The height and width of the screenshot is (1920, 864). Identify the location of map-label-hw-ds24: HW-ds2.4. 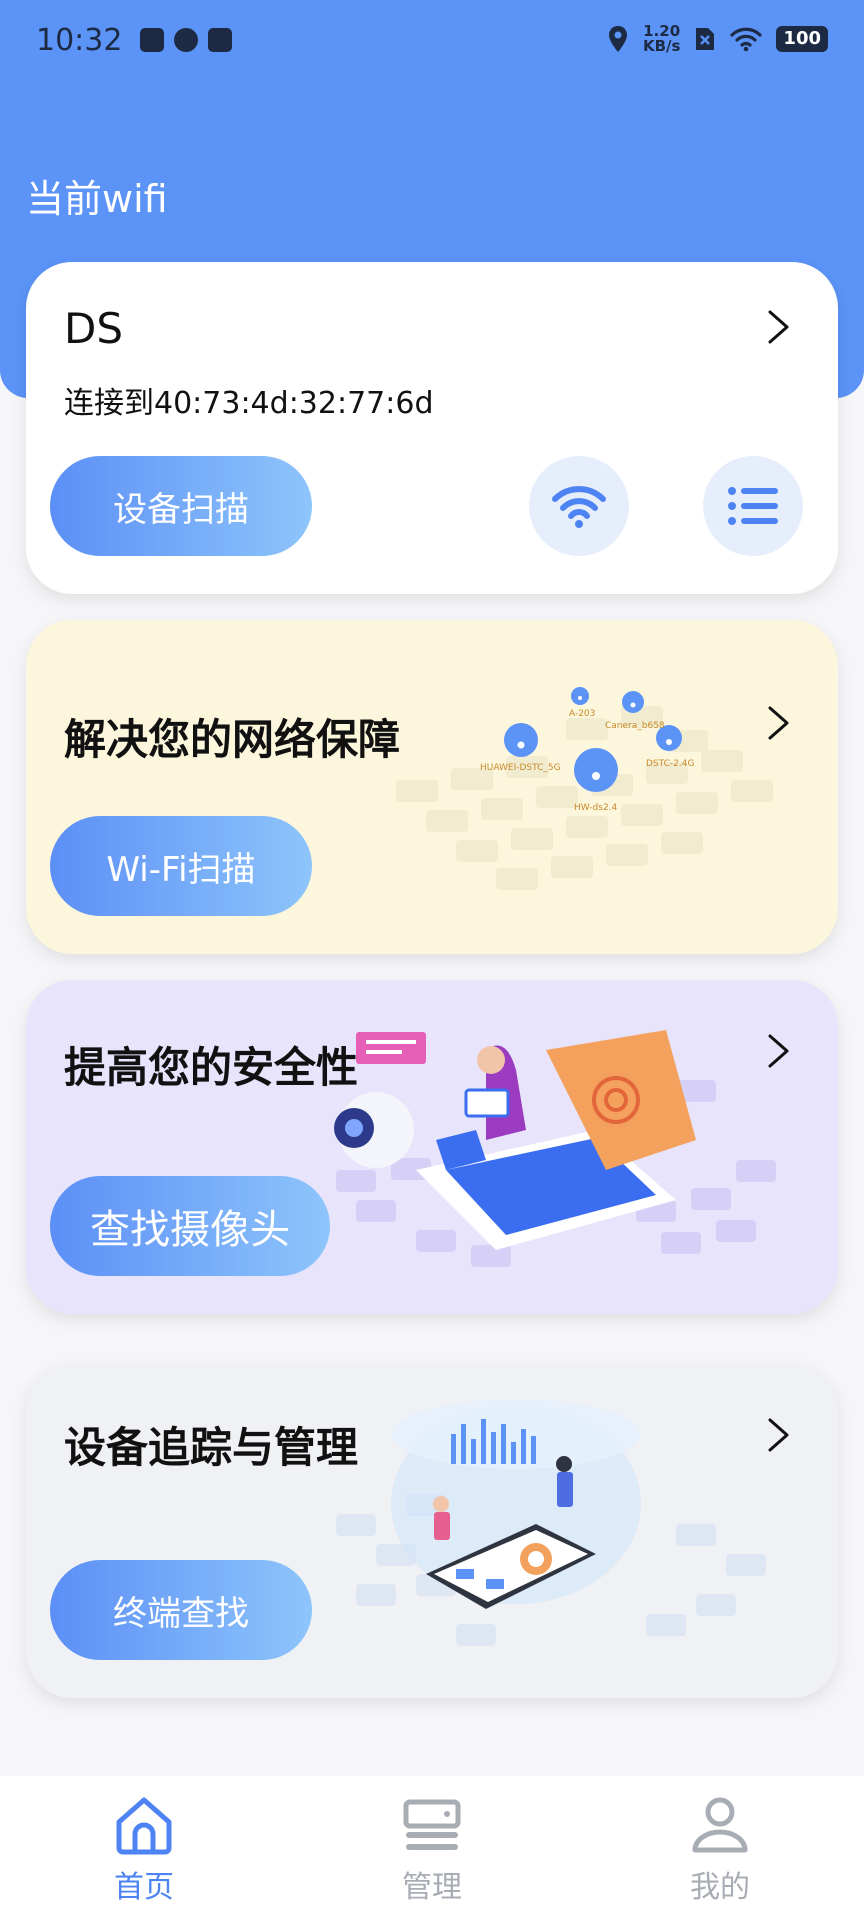
(596, 808).